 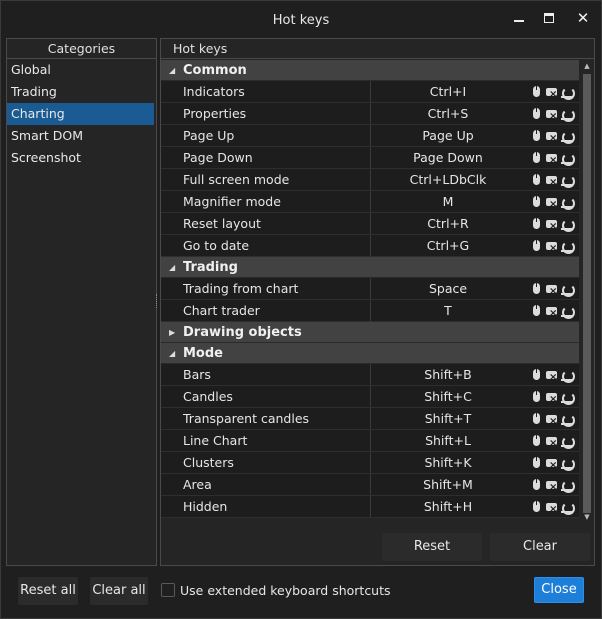 What do you see at coordinates (447, 179) in the screenshot?
I see `hotkey-binding: Ctrl+LDbClk` at bounding box center [447, 179].